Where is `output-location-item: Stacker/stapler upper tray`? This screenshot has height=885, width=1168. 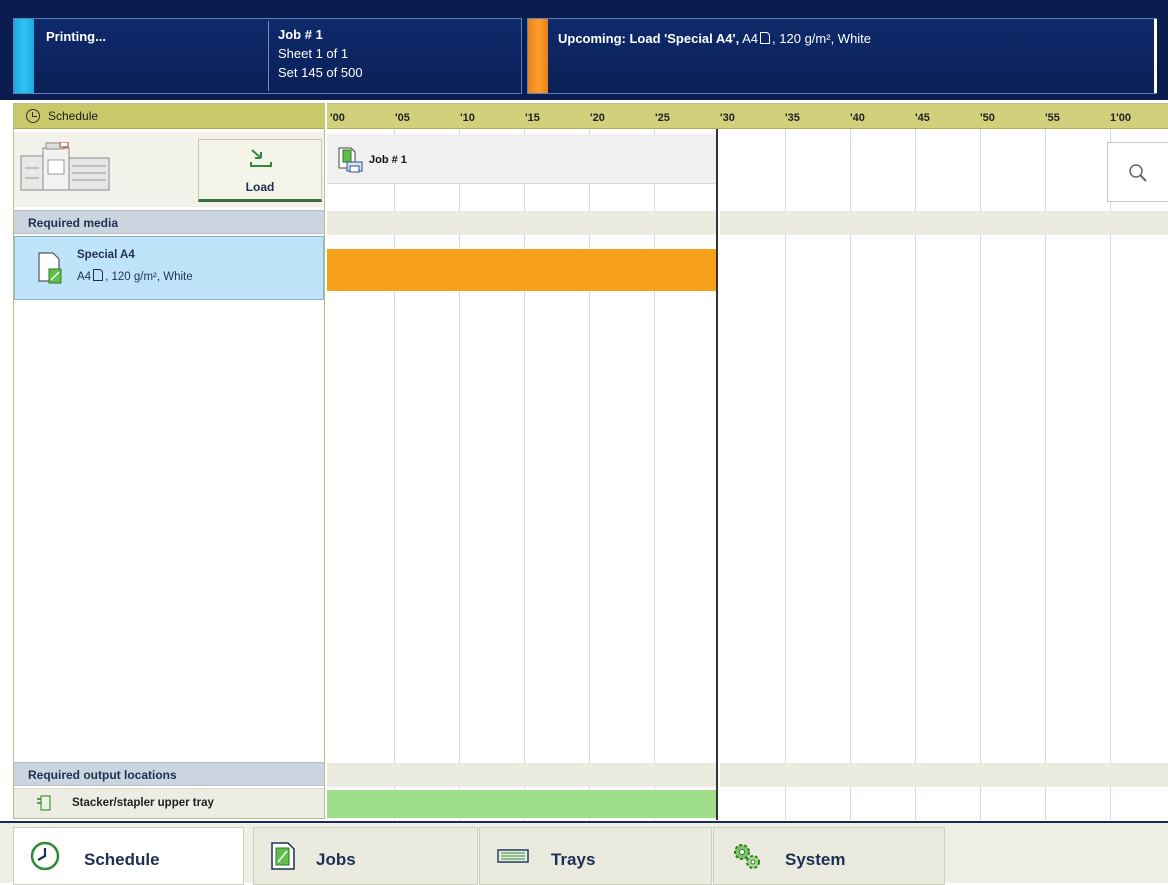 output-location-item: Stacker/stapler upper tray is located at coordinates (169, 803).